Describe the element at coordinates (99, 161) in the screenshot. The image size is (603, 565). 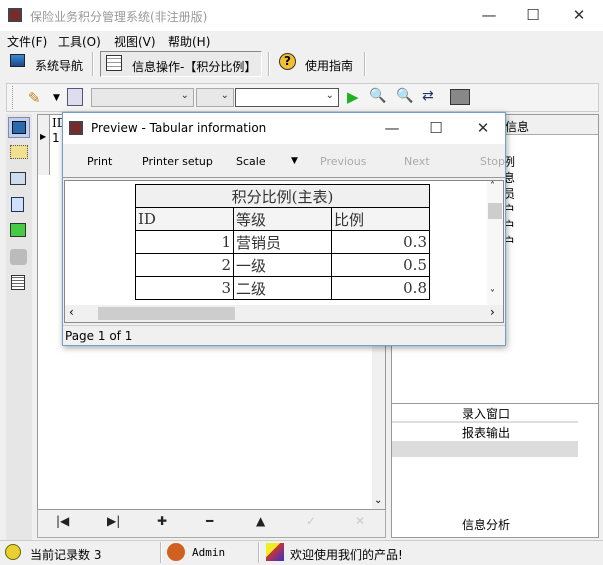
I see `print-button: Print` at that location.